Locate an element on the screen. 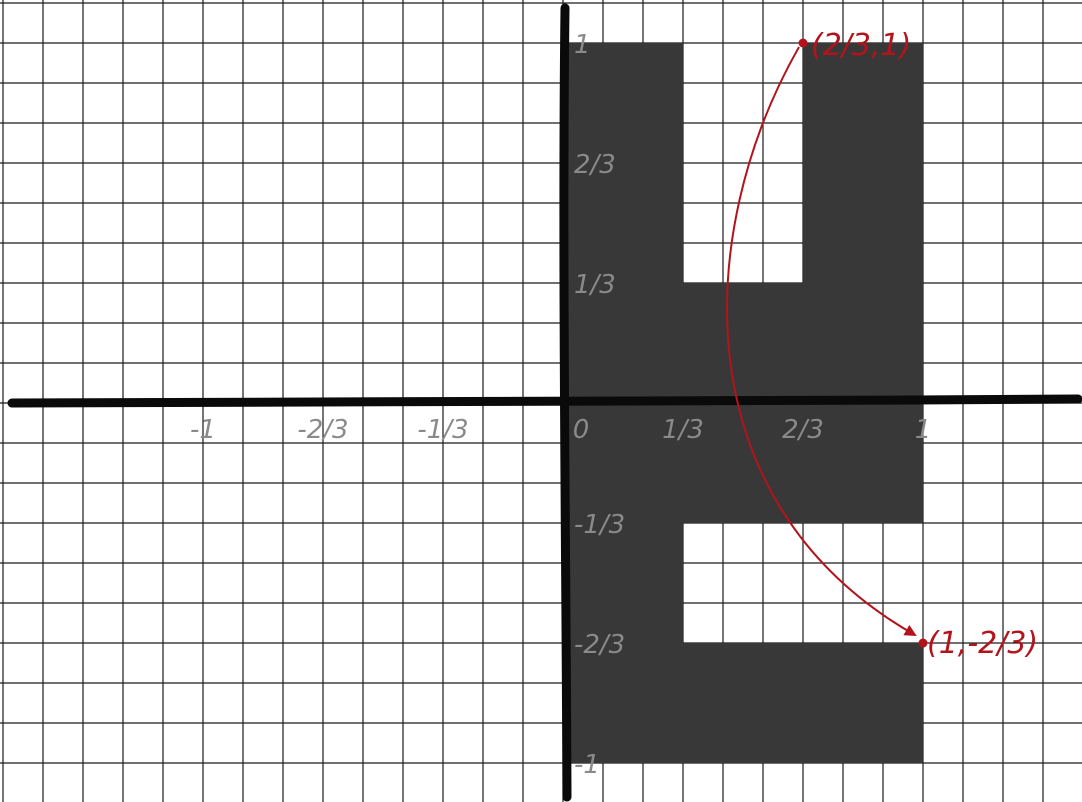 Image resolution: width=1082 pixels, height=802 pixels. x-tick-label: 0 is located at coordinates (581, 430).